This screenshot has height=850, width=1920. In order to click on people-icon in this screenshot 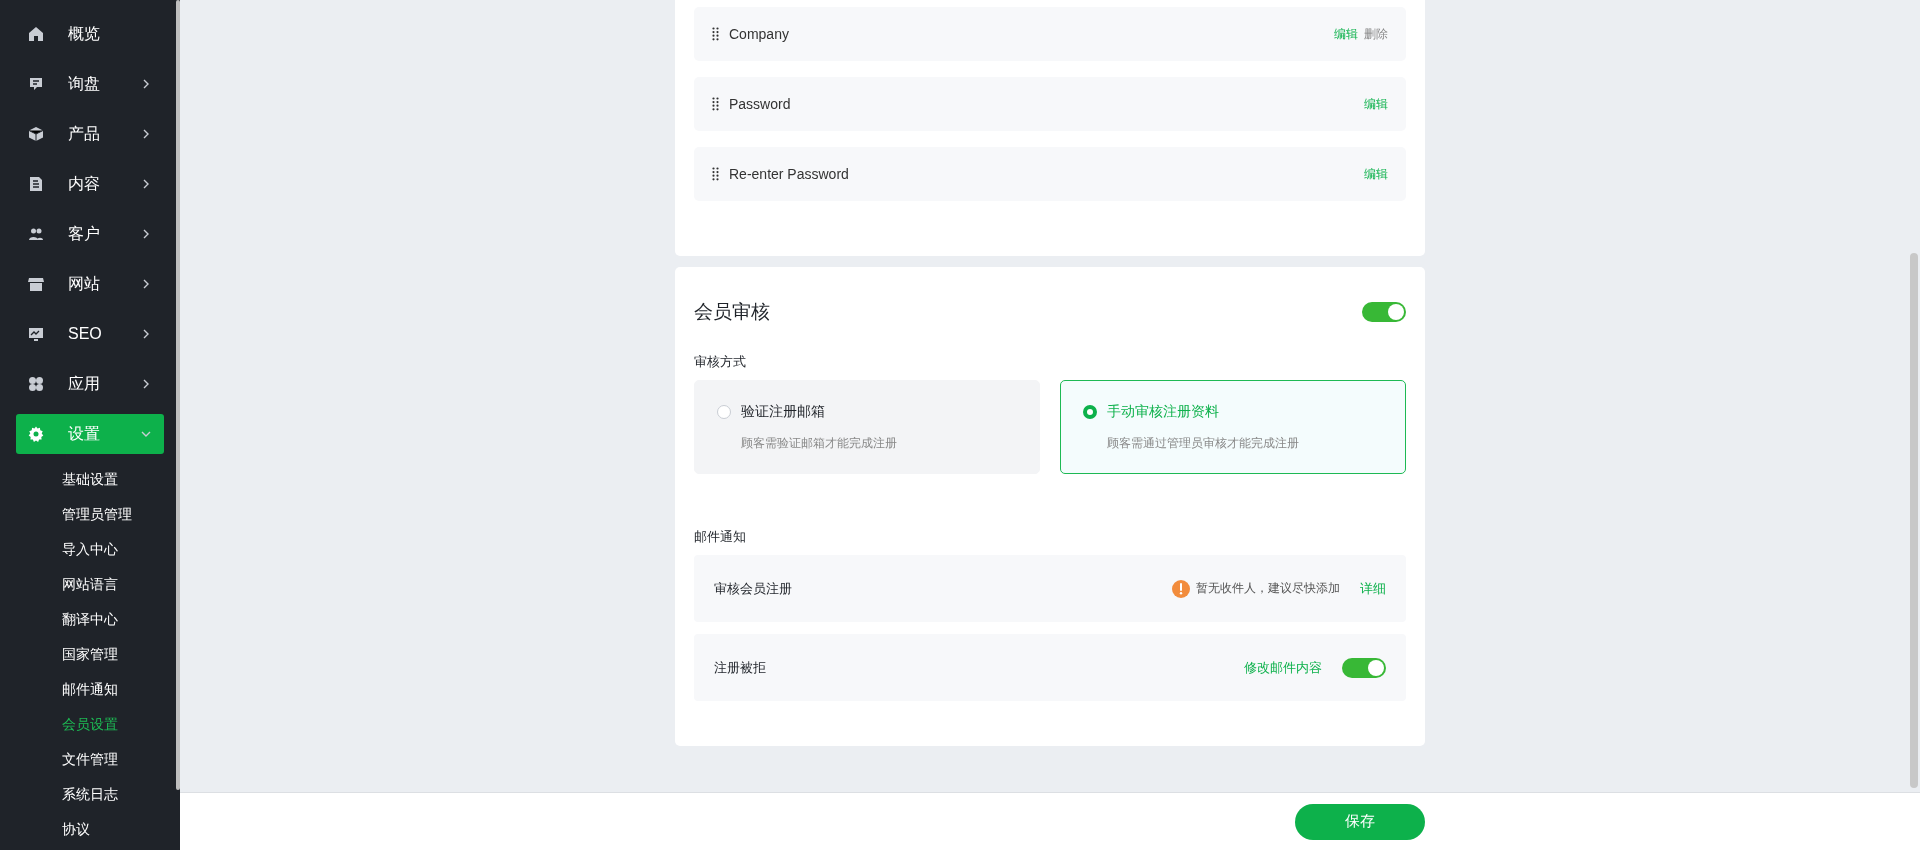, I will do `click(36, 234)`.